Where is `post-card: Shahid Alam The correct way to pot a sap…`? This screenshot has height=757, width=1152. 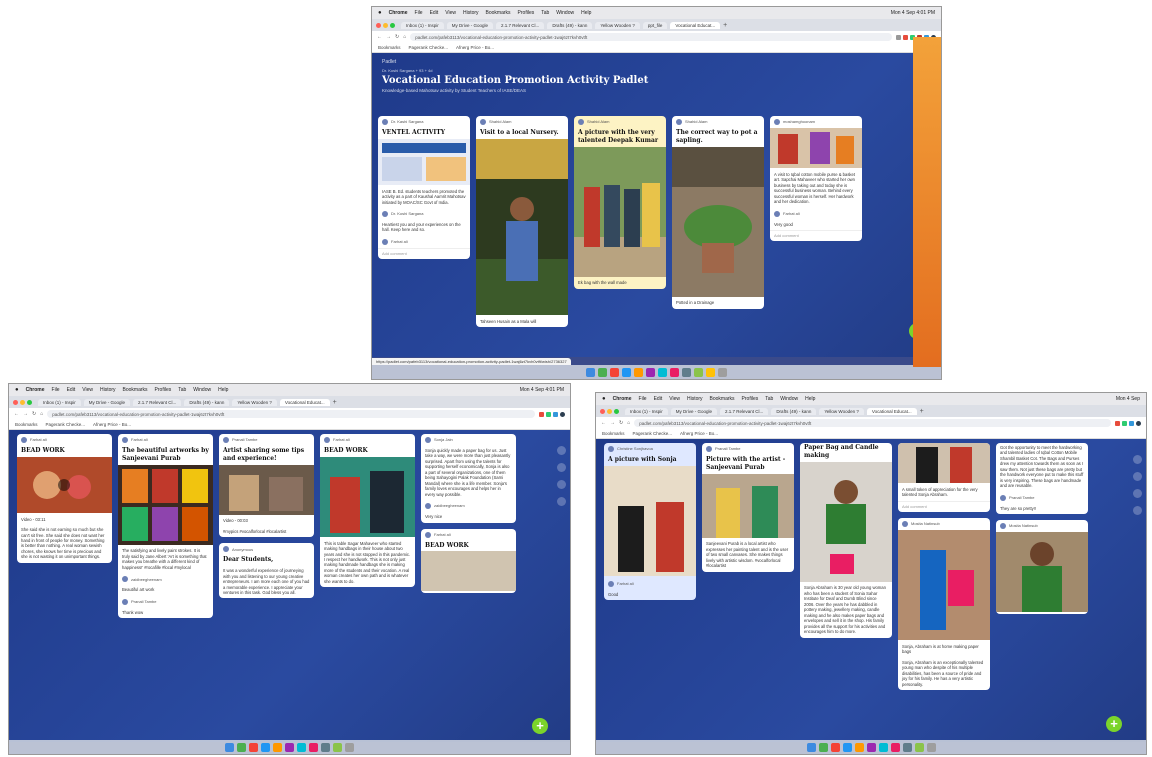
post-card: Shahid Alam The correct way to pot a sap… is located at coordinates (718, 212).